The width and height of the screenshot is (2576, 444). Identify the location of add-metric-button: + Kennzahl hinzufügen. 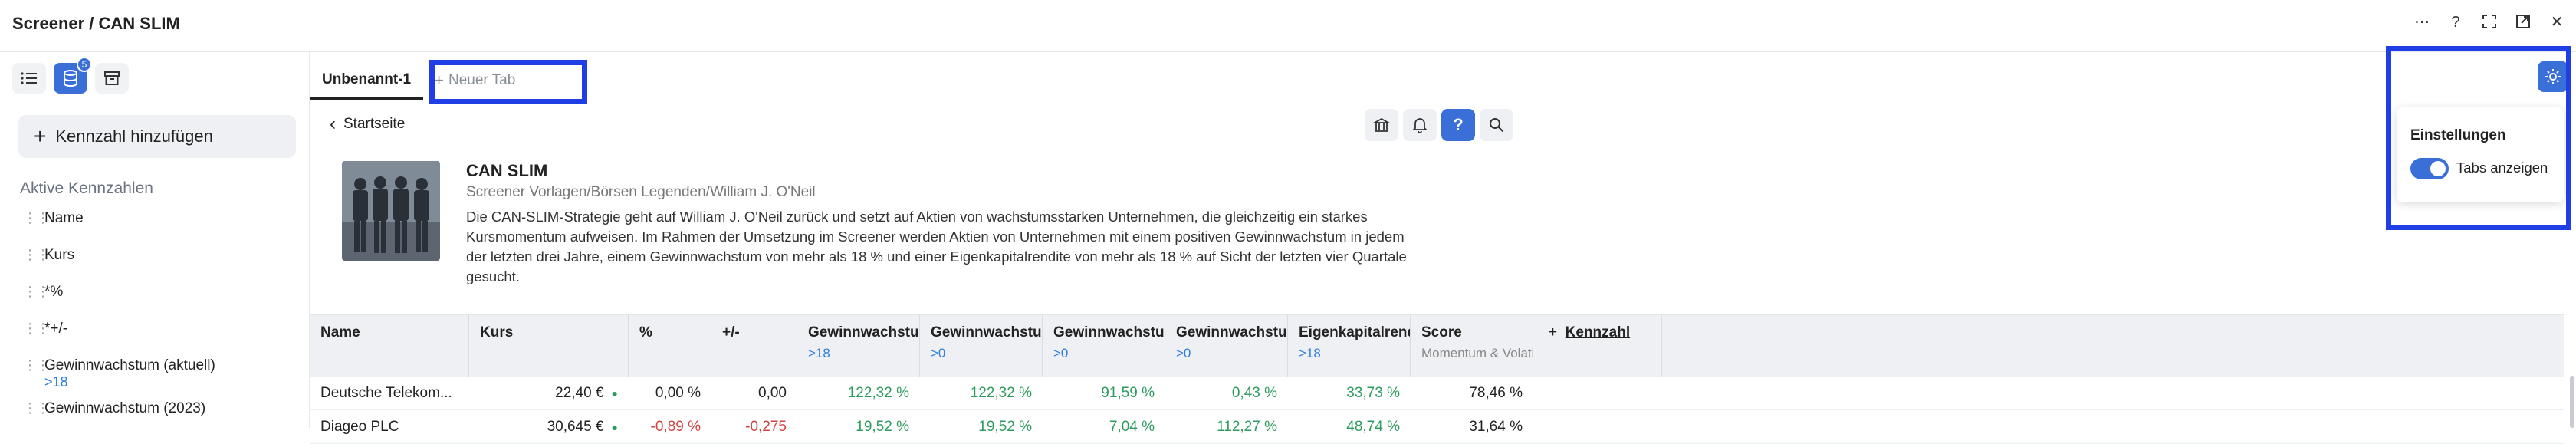
(157, 136).